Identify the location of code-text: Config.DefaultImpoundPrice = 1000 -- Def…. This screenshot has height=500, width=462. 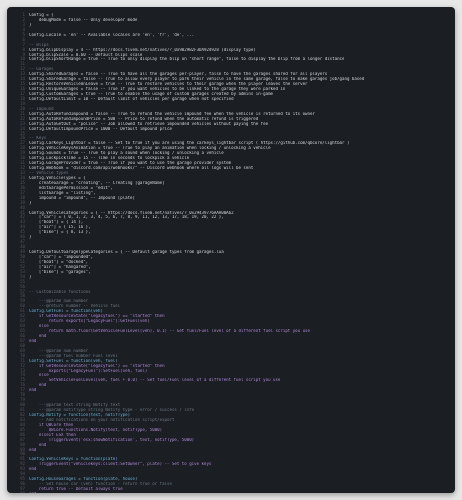
(100, 128).